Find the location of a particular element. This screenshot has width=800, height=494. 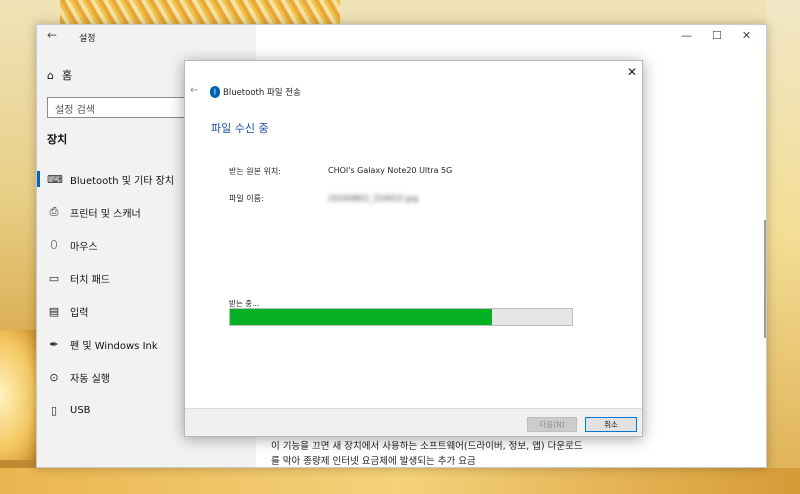

dialog-heading: 파일 수신 중 is located at coordinates (240, 128).